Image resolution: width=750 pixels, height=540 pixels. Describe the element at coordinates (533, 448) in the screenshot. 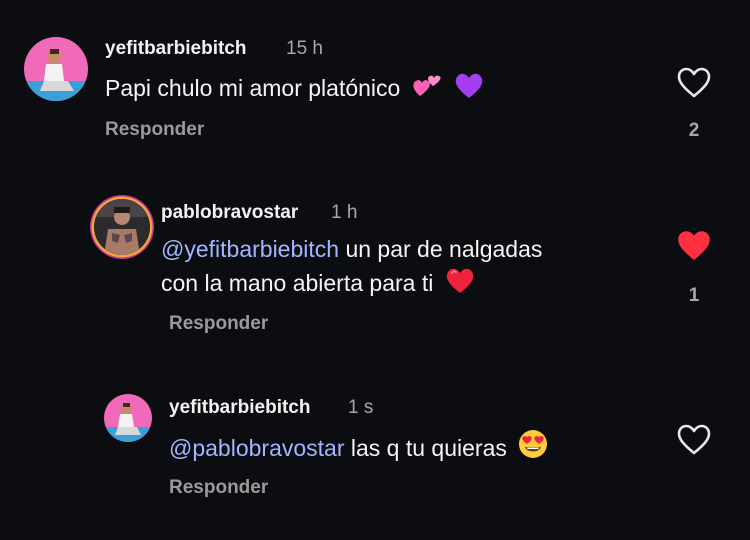

I see `heart-eyes-emoji` at that location.